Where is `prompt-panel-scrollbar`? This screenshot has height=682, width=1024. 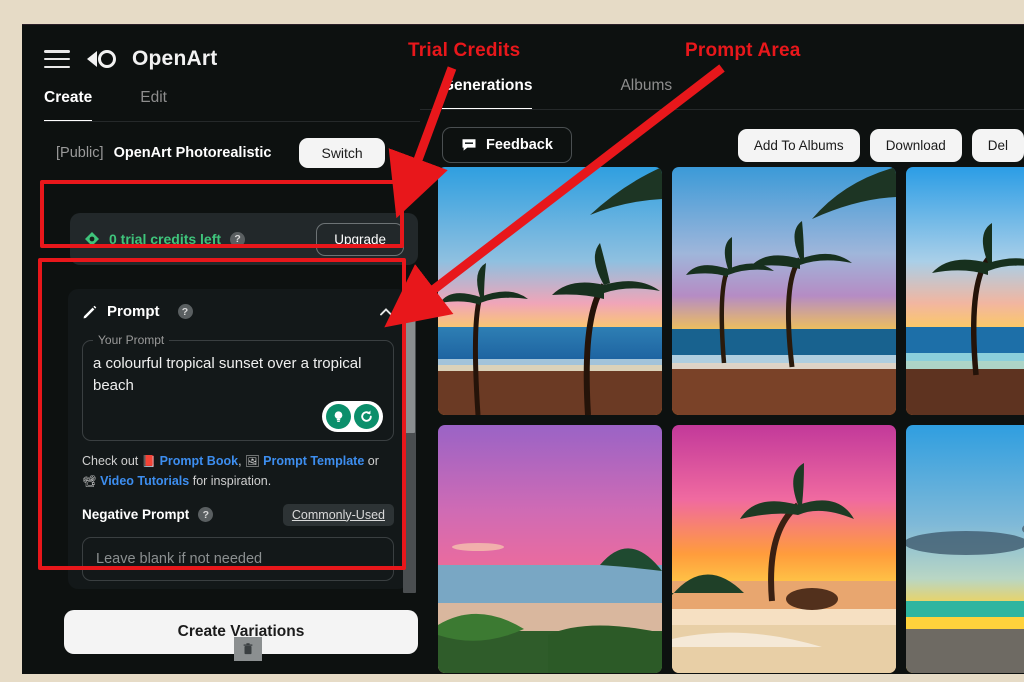
prompt-panel-scrollbar is located at coordinates (409, 438).